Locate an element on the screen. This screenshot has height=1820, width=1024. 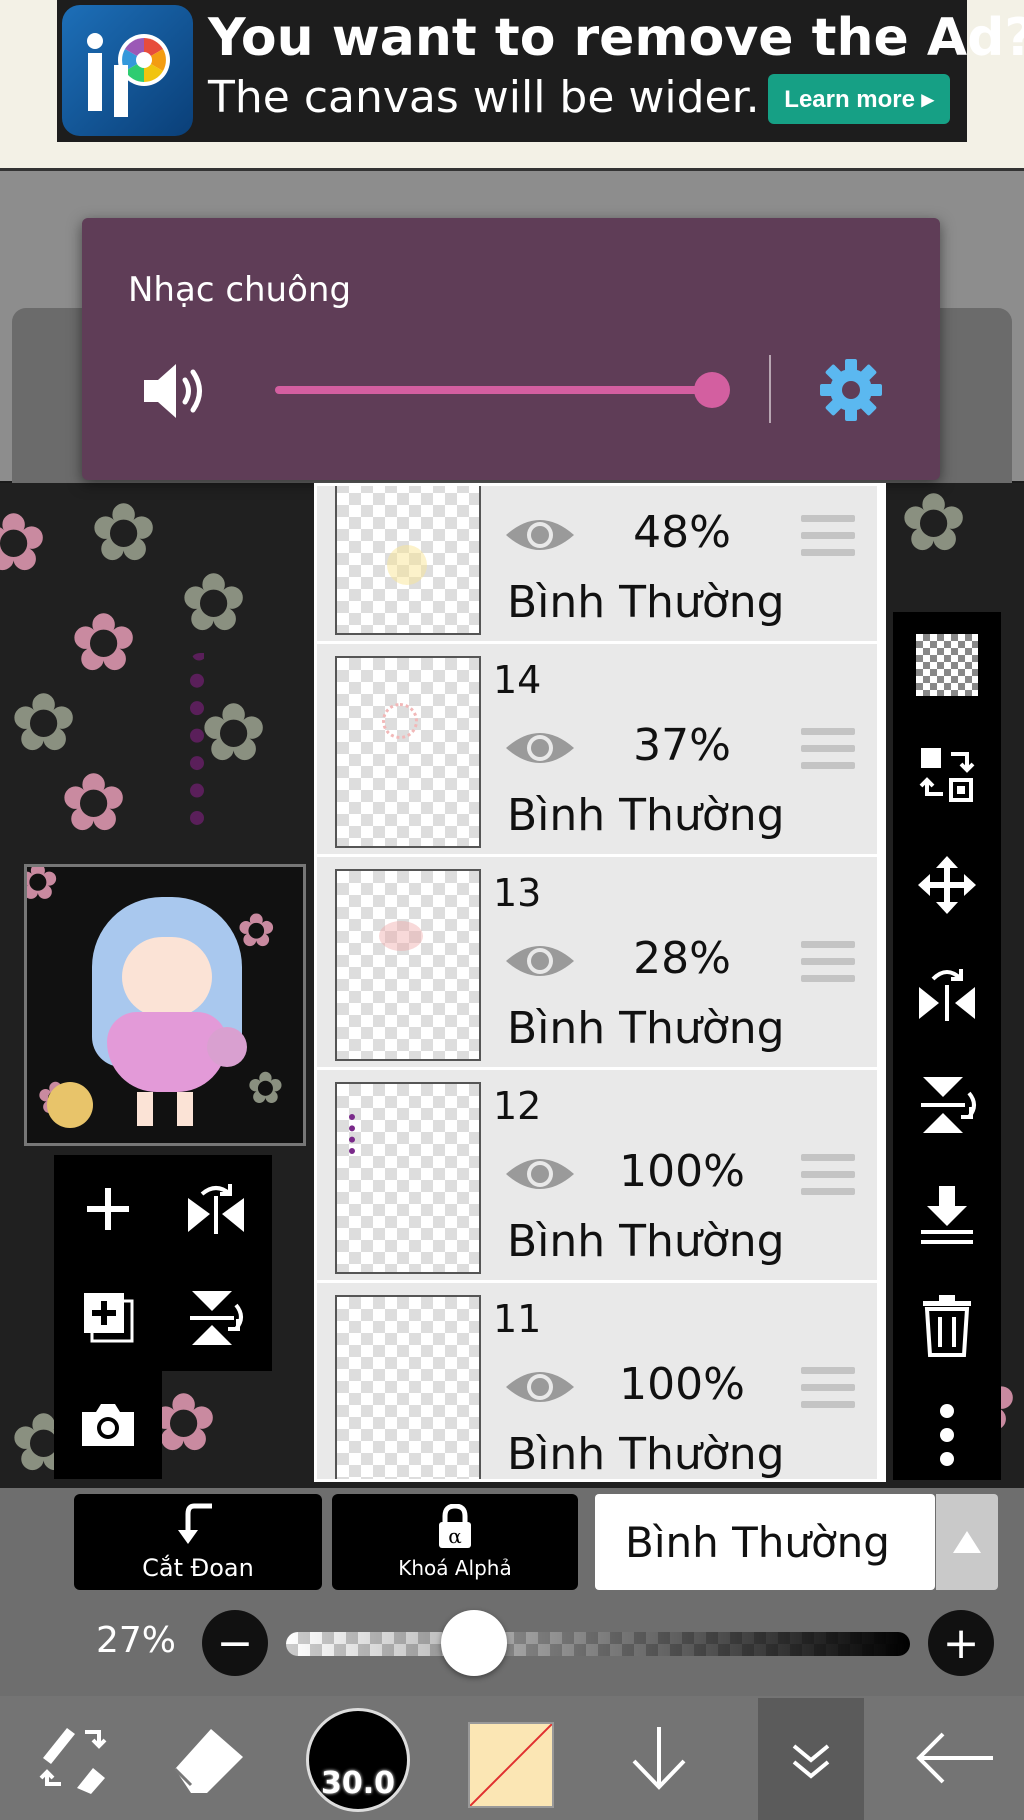
layer-number: 11 is located at coordinates (517, 1319).